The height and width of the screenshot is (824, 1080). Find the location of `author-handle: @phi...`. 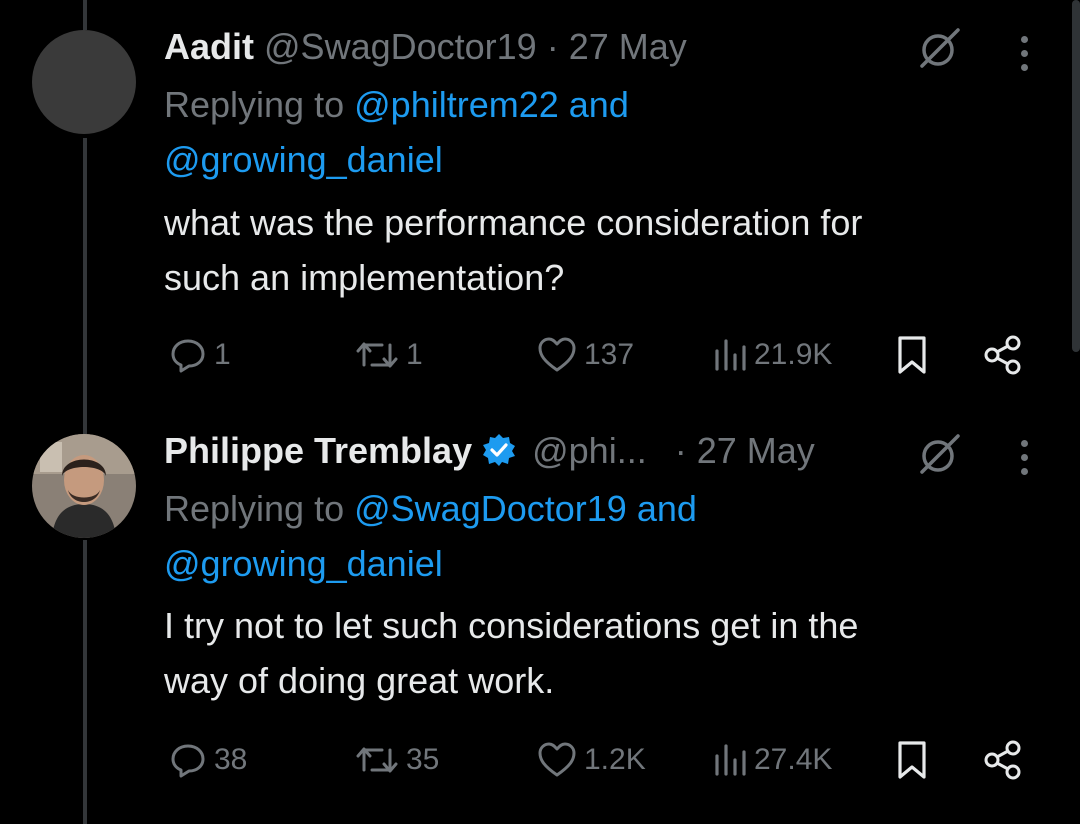

author-handle: @phi... is located at coordinates (589, 450).